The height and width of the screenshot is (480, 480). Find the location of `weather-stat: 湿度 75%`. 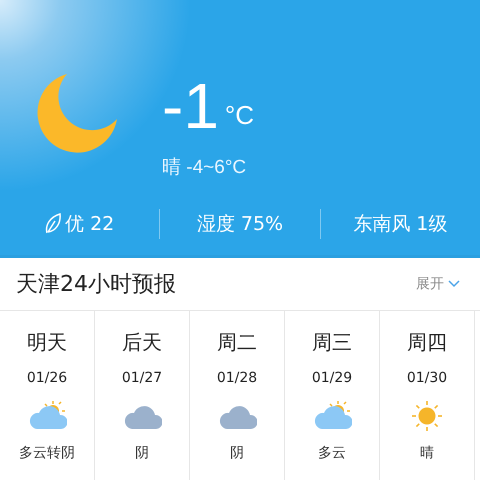

weather-stat: 湿度 75% is located at coordinates (240, 225).